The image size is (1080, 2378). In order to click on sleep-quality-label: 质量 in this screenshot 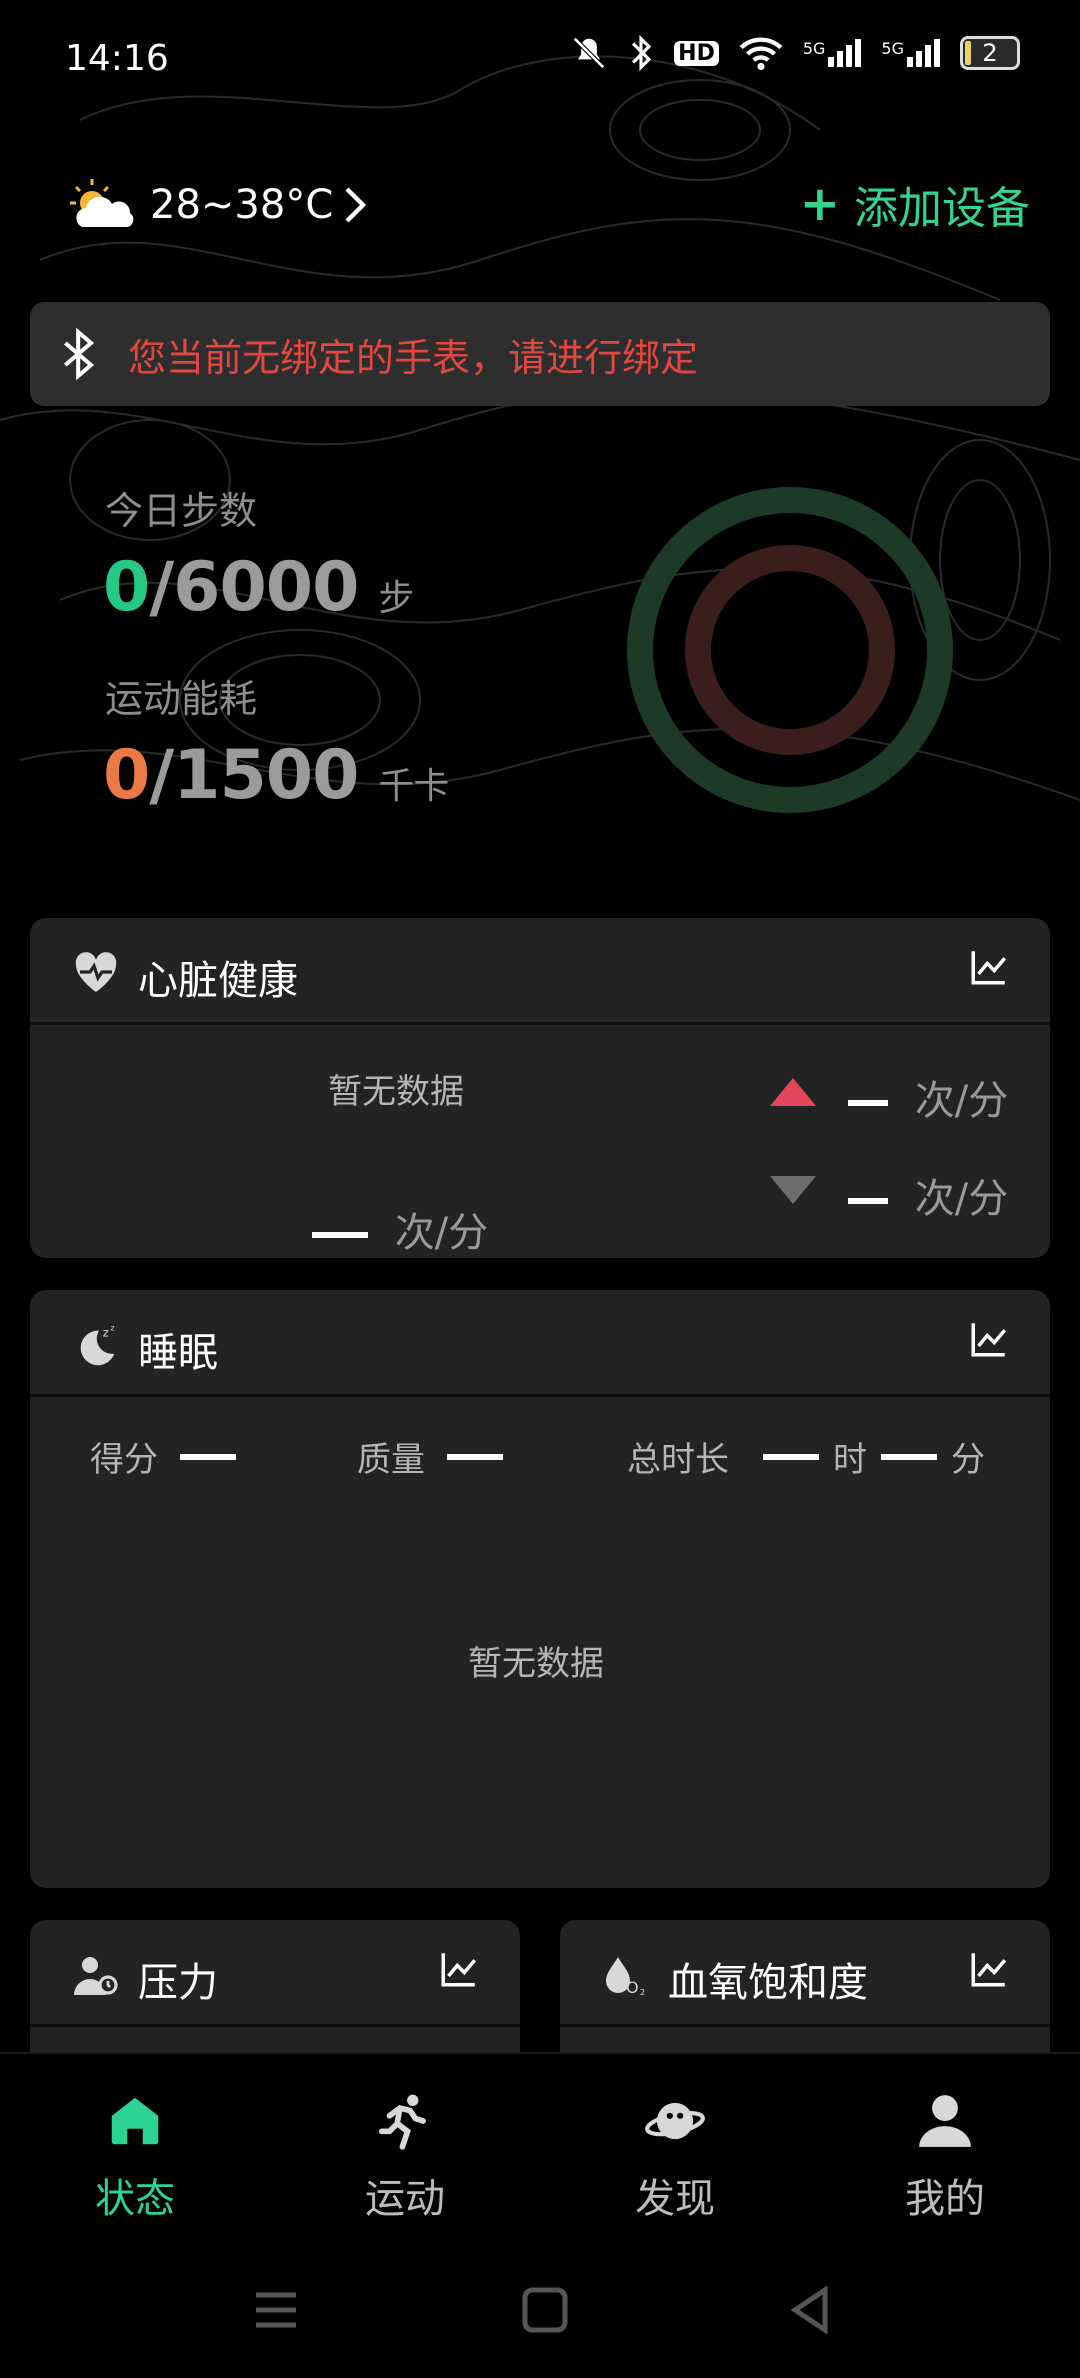, I will do `click(391, 1460)`.